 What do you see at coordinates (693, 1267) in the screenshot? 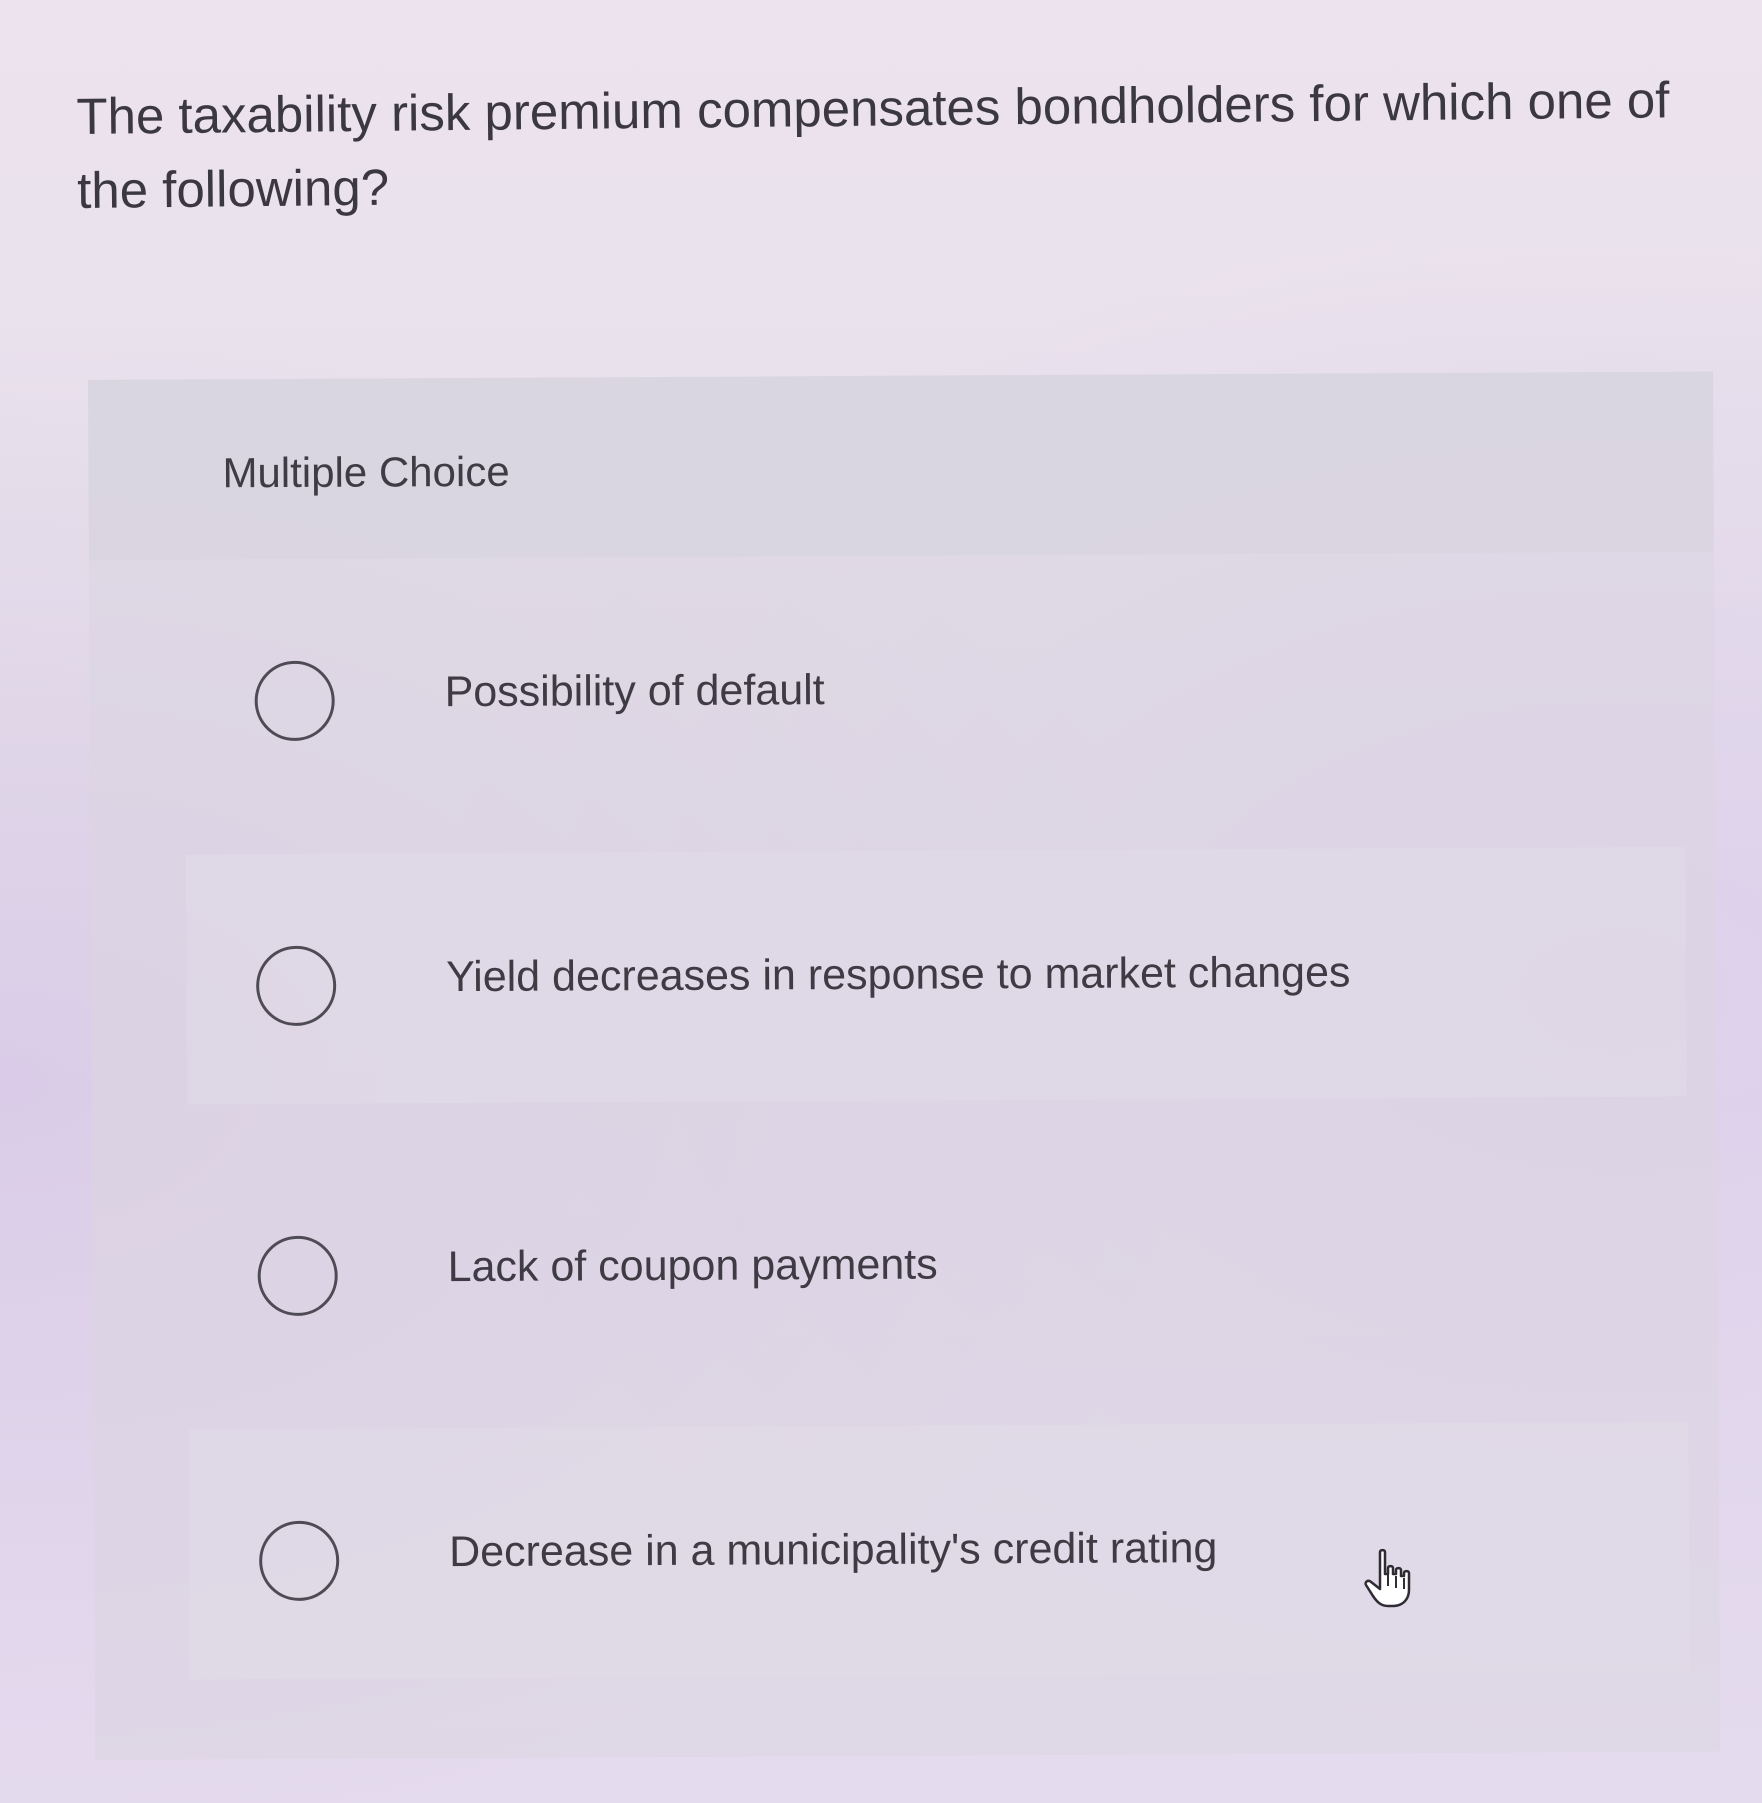
I see `answer-option-label: Lack of coupon payments` at bounding box center [693, 1267].